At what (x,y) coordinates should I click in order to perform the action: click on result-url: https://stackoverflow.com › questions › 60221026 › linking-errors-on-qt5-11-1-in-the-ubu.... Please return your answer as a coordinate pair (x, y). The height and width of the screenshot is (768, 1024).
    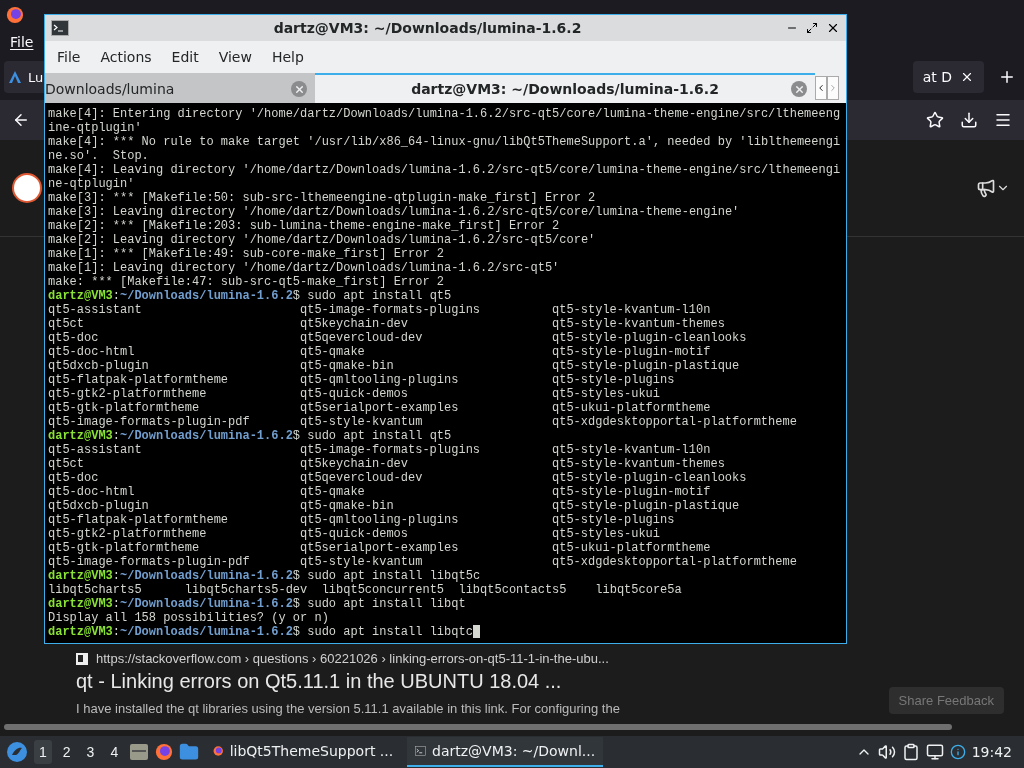
    Looking at the image, I should click on (352, 658).